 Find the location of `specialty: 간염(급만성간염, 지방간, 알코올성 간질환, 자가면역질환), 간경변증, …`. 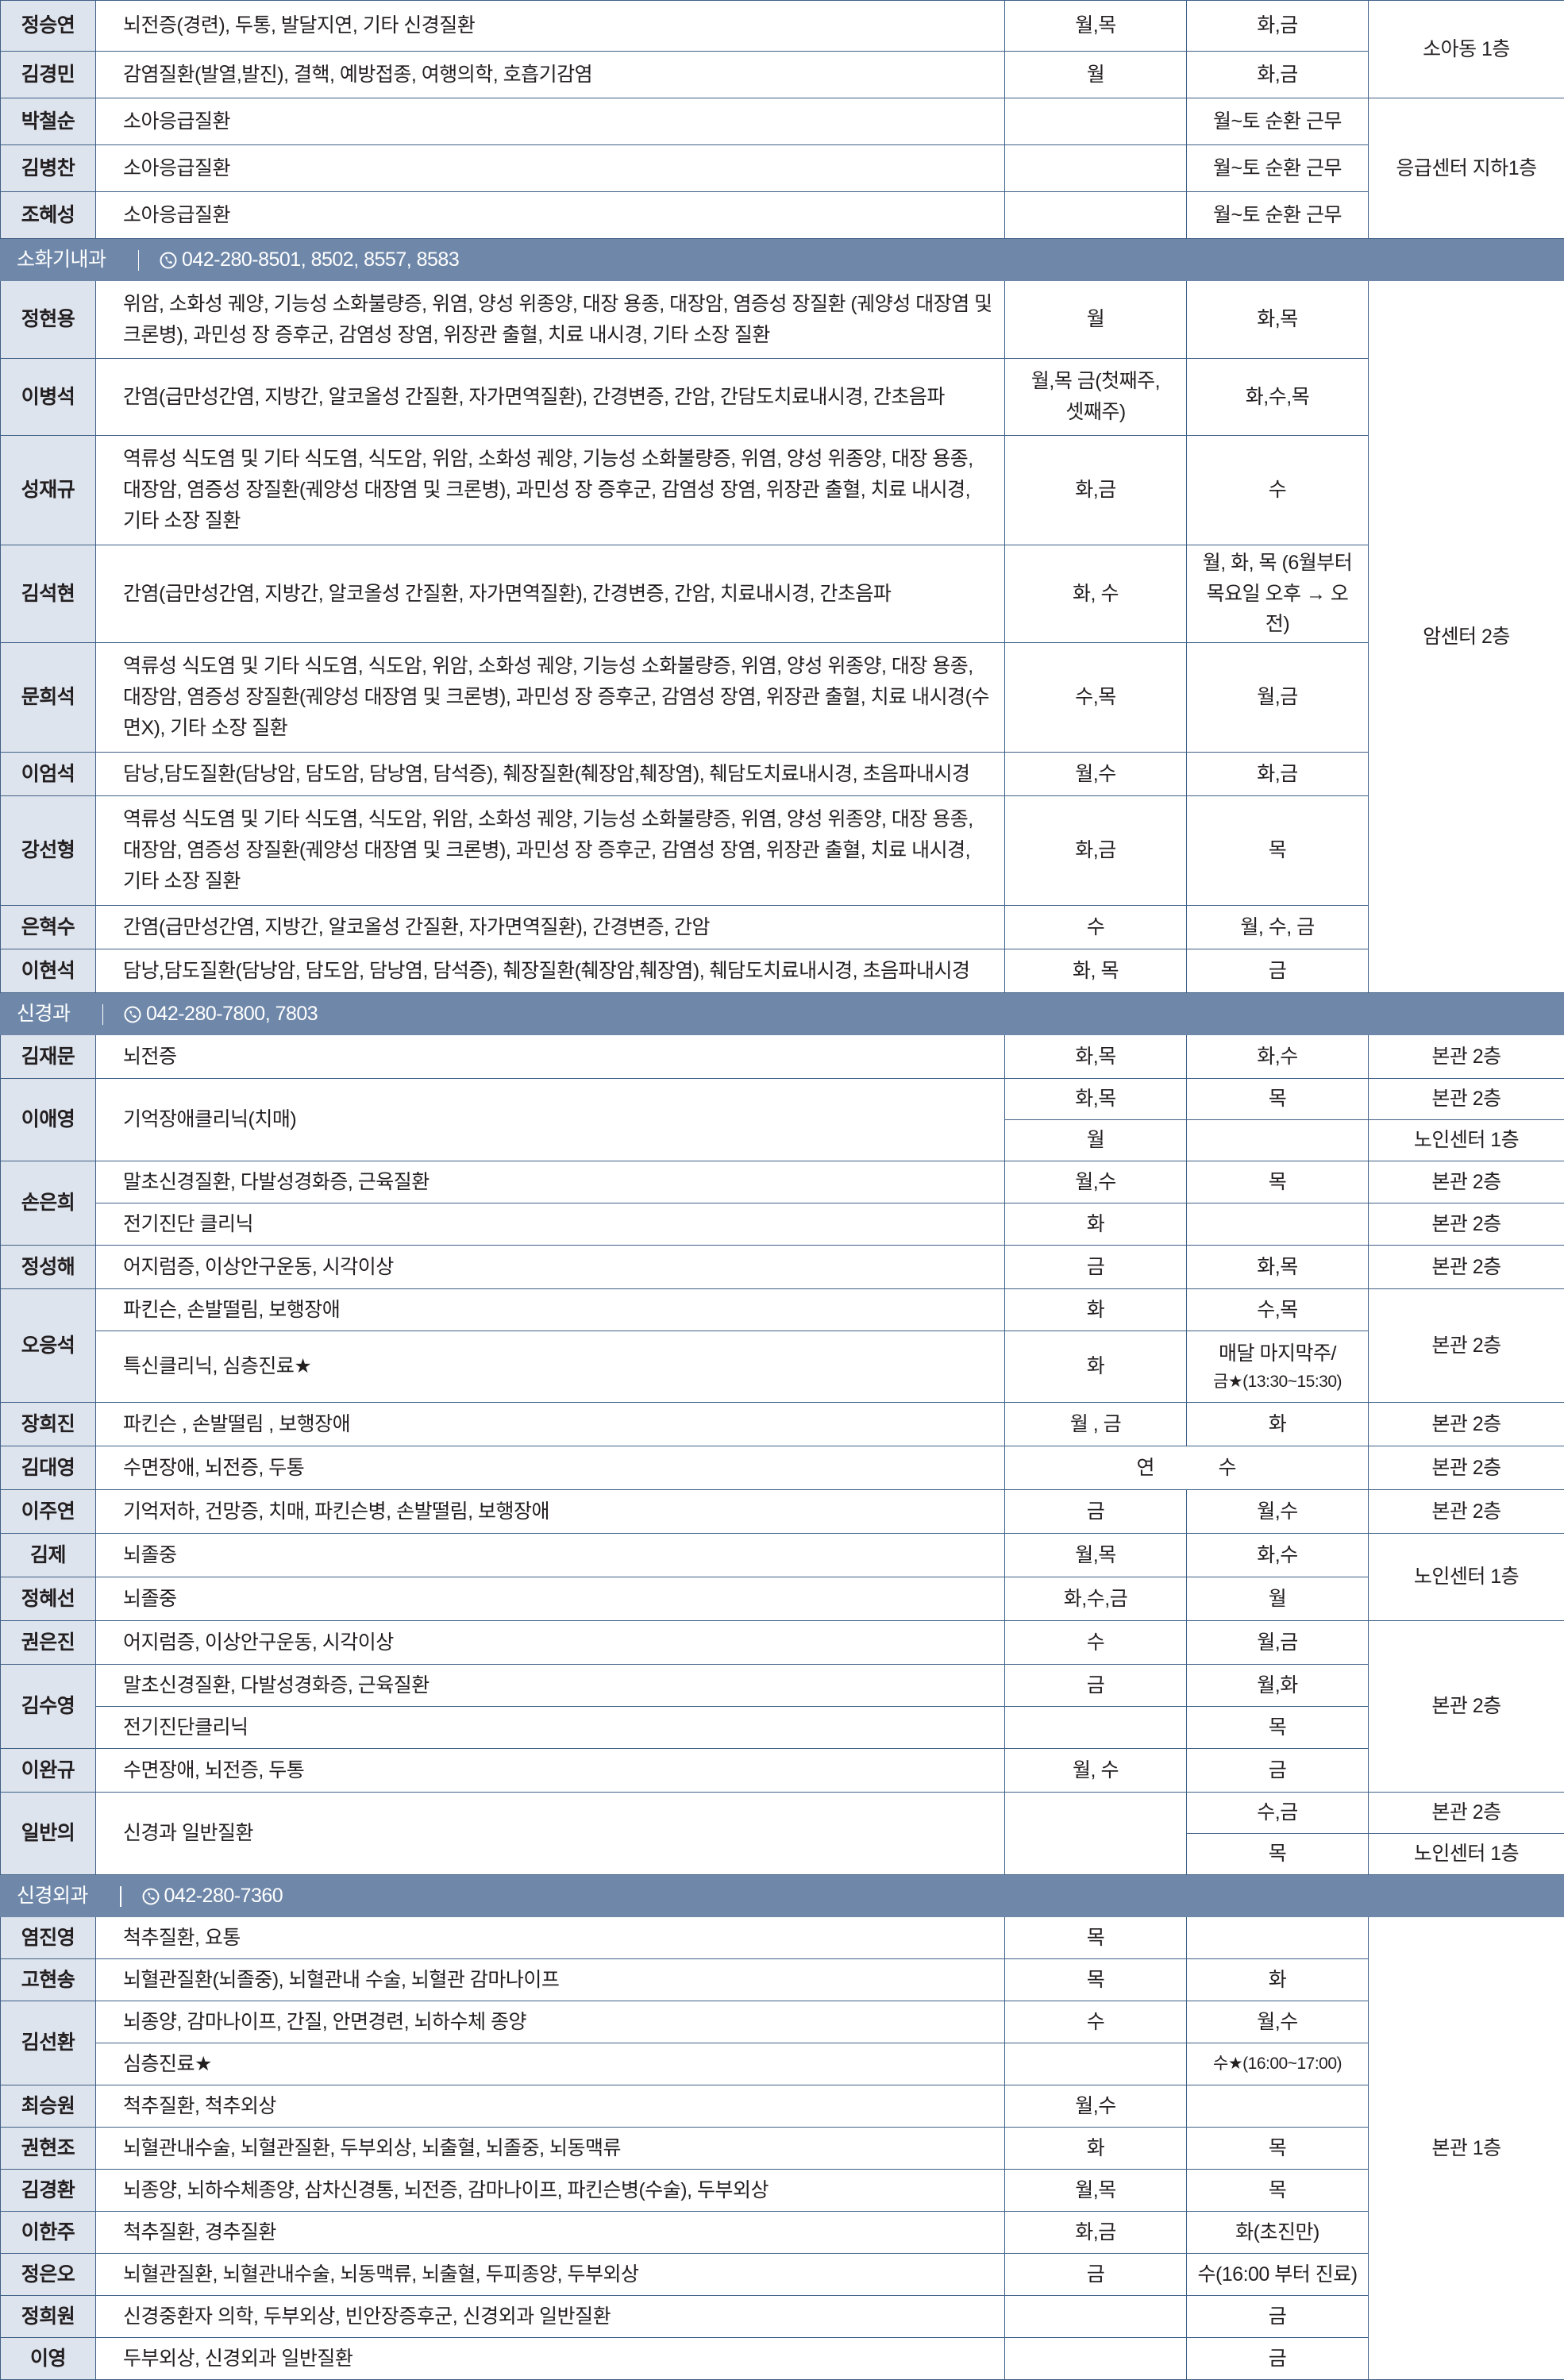

specialty: 간염(급만성간염, 지방간, 알코올성 간질환, 자가면역질환), 간경변증, … is located at coordinates (550, 594).